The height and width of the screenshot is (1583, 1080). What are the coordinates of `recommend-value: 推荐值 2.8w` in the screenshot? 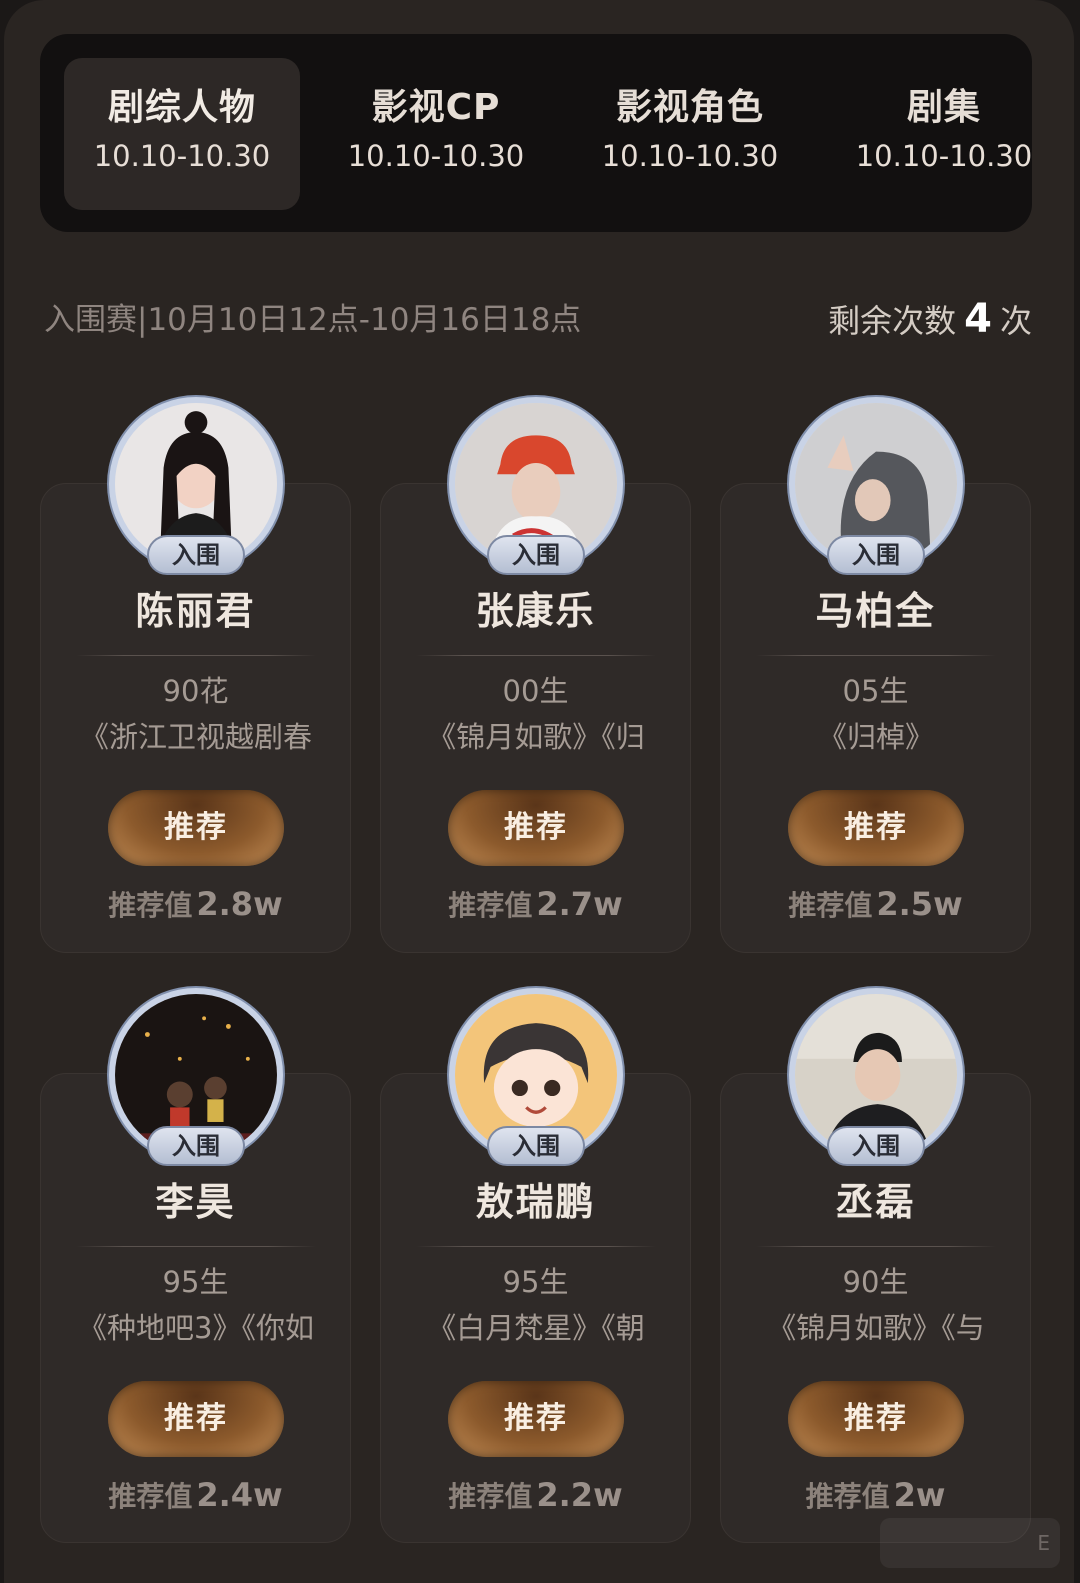 It's located at (195, 905).